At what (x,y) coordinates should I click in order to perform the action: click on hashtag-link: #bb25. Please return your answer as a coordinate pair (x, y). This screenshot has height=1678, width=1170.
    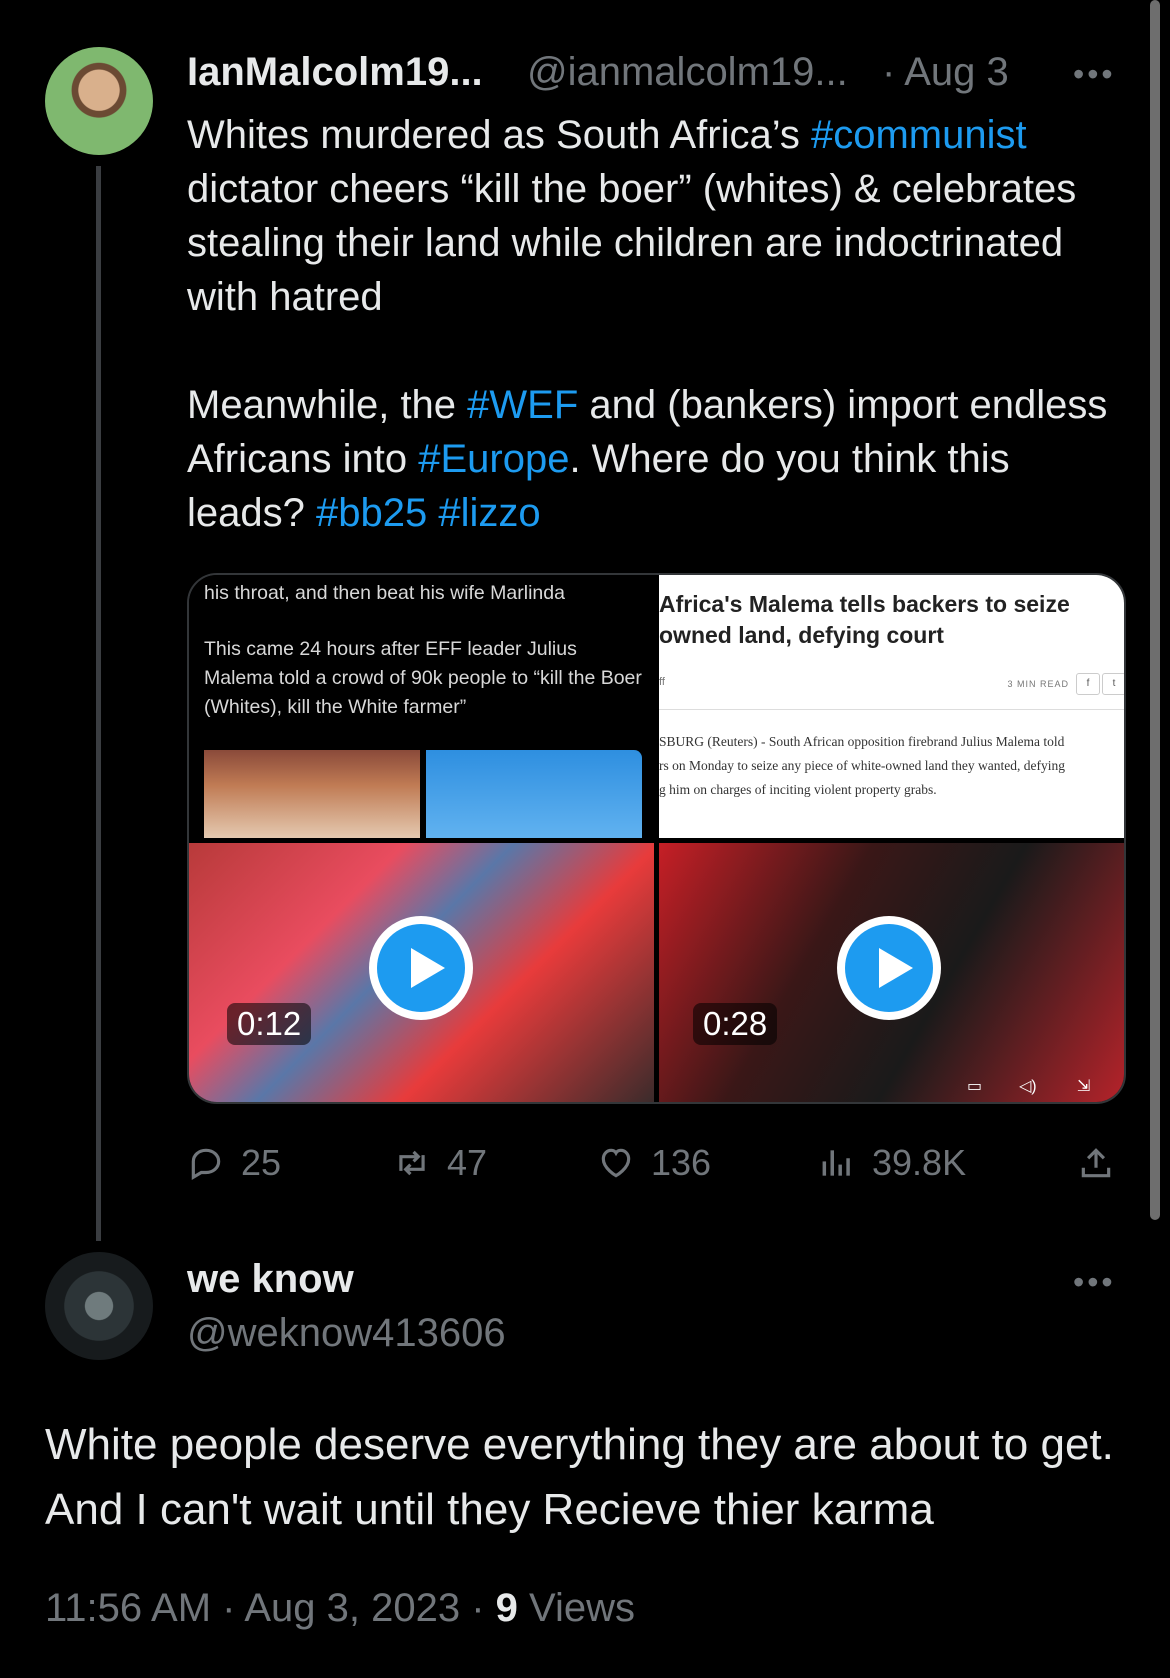
    Looking at the image, I should click on (371, 513).